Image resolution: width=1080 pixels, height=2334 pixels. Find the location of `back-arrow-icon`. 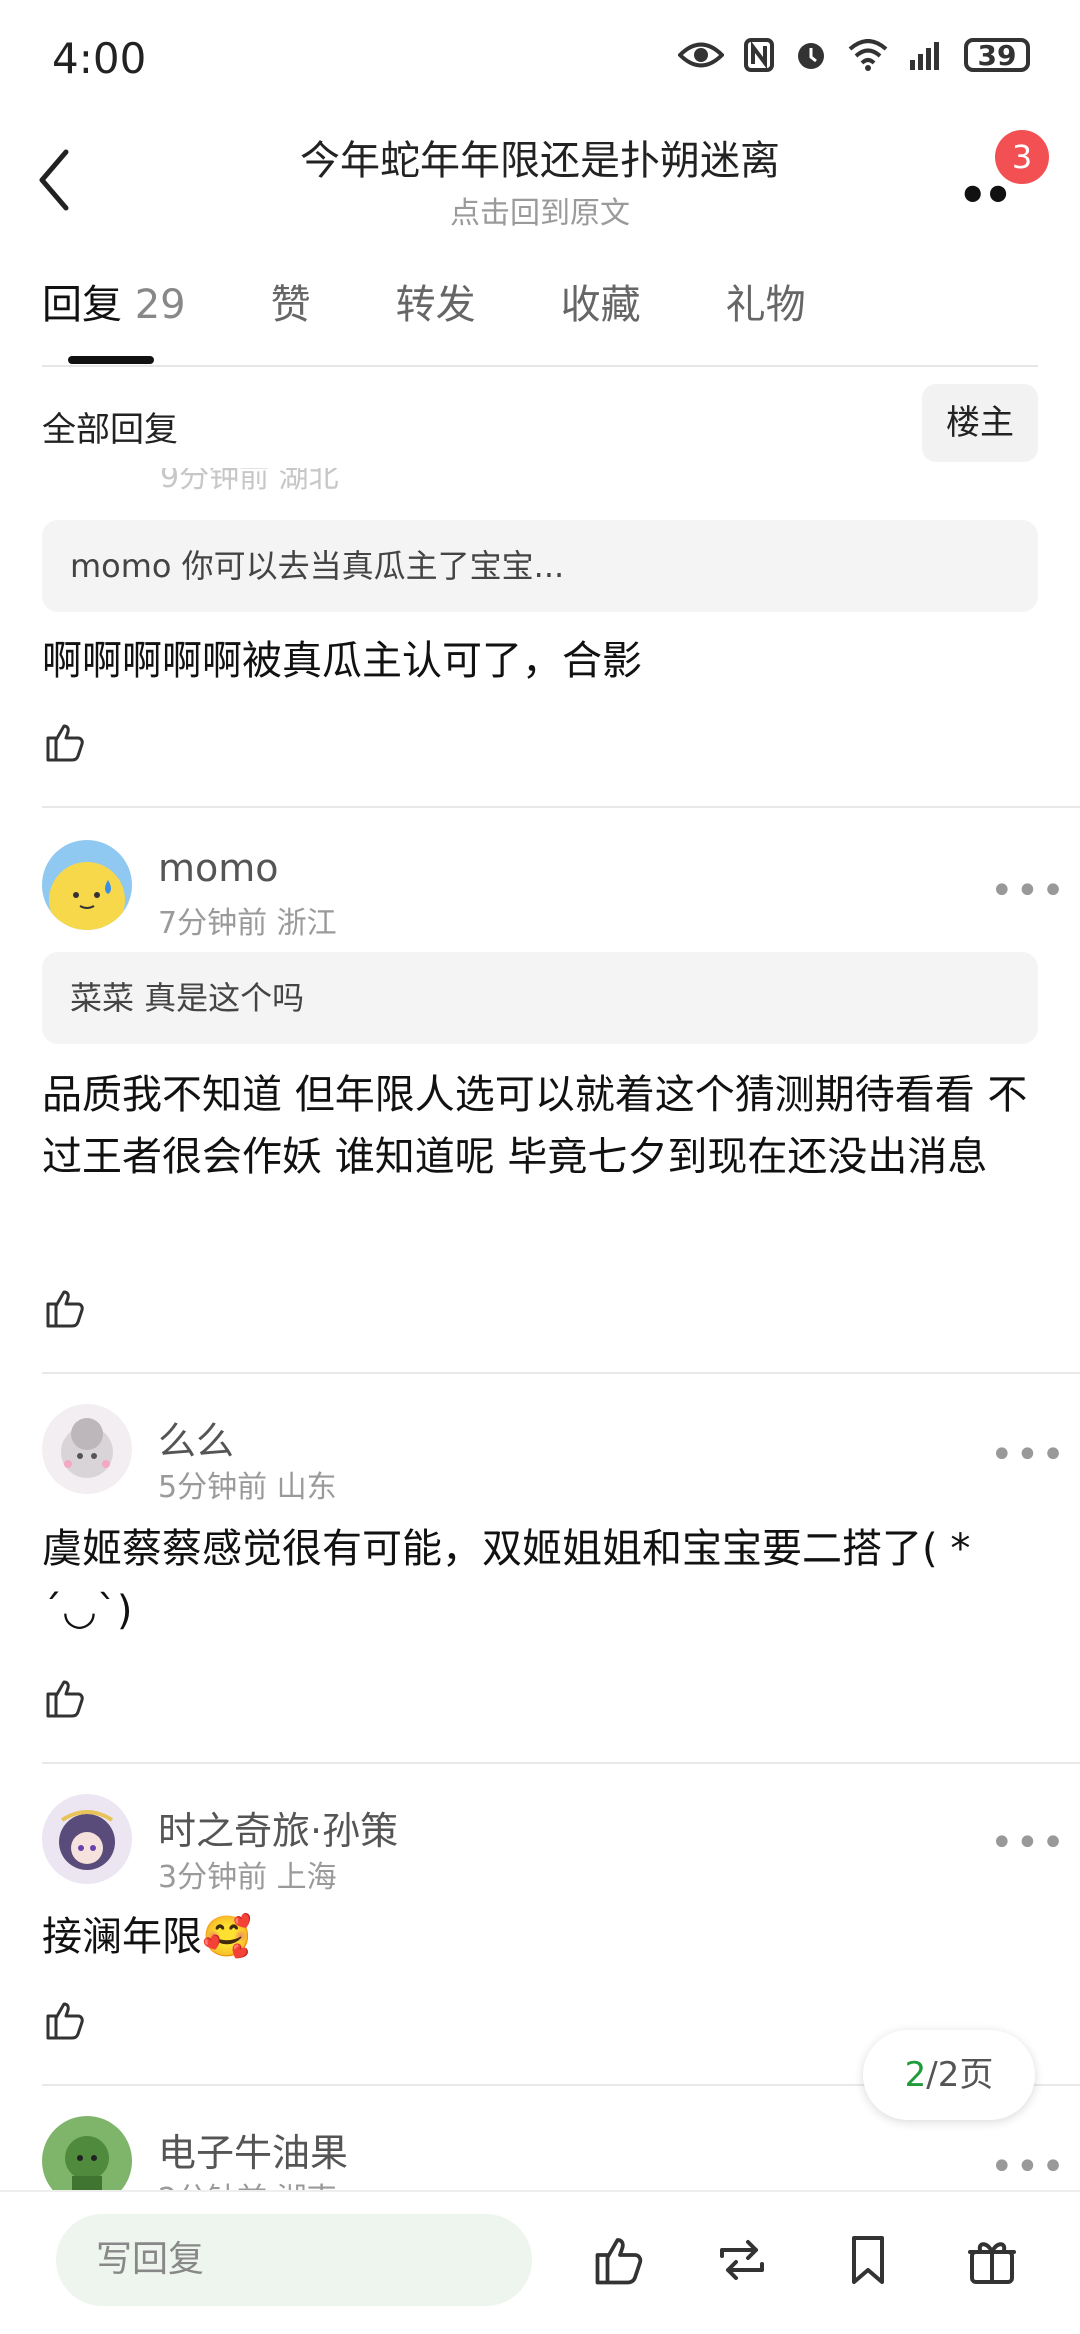

back-arrow-icon is located at coordinates (60, 180).